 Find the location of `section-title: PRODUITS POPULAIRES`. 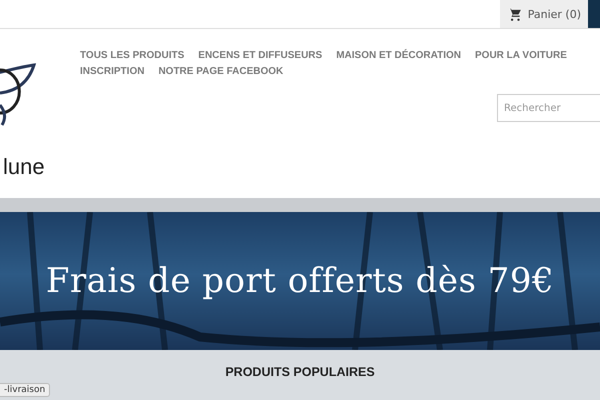

section-title: PRODUITS POPULAIRES is located at coordinates (300, 371).